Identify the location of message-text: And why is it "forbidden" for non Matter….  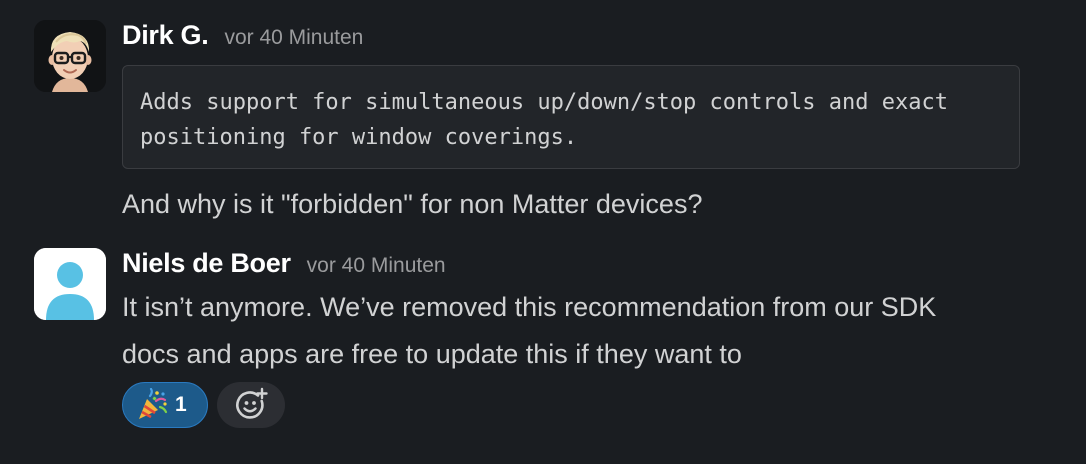
(412, 204).